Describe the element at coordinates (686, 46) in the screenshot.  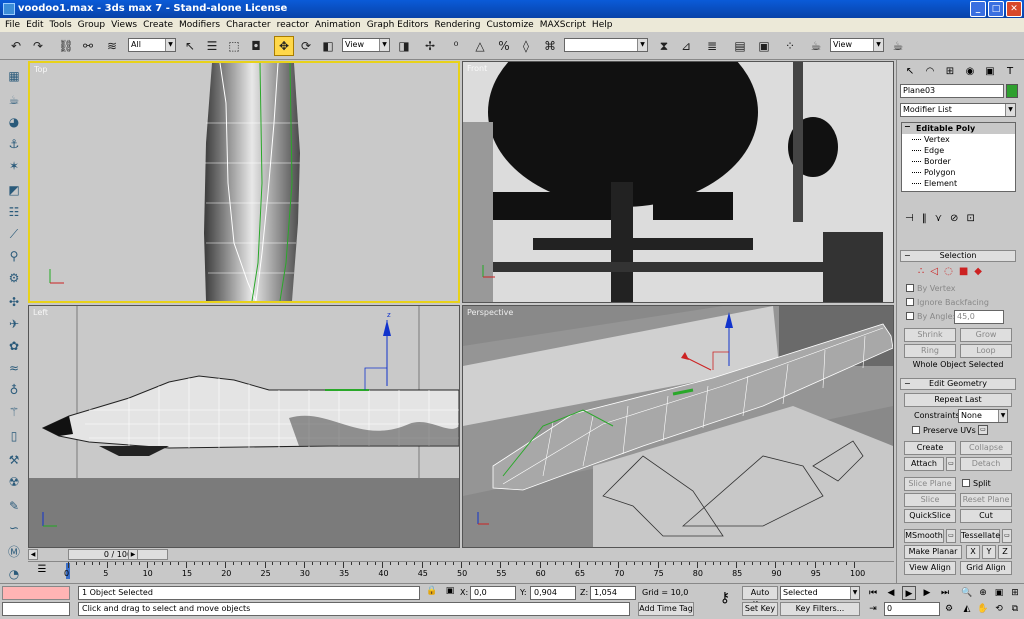
I see `align-icon: ⊿` at that location.